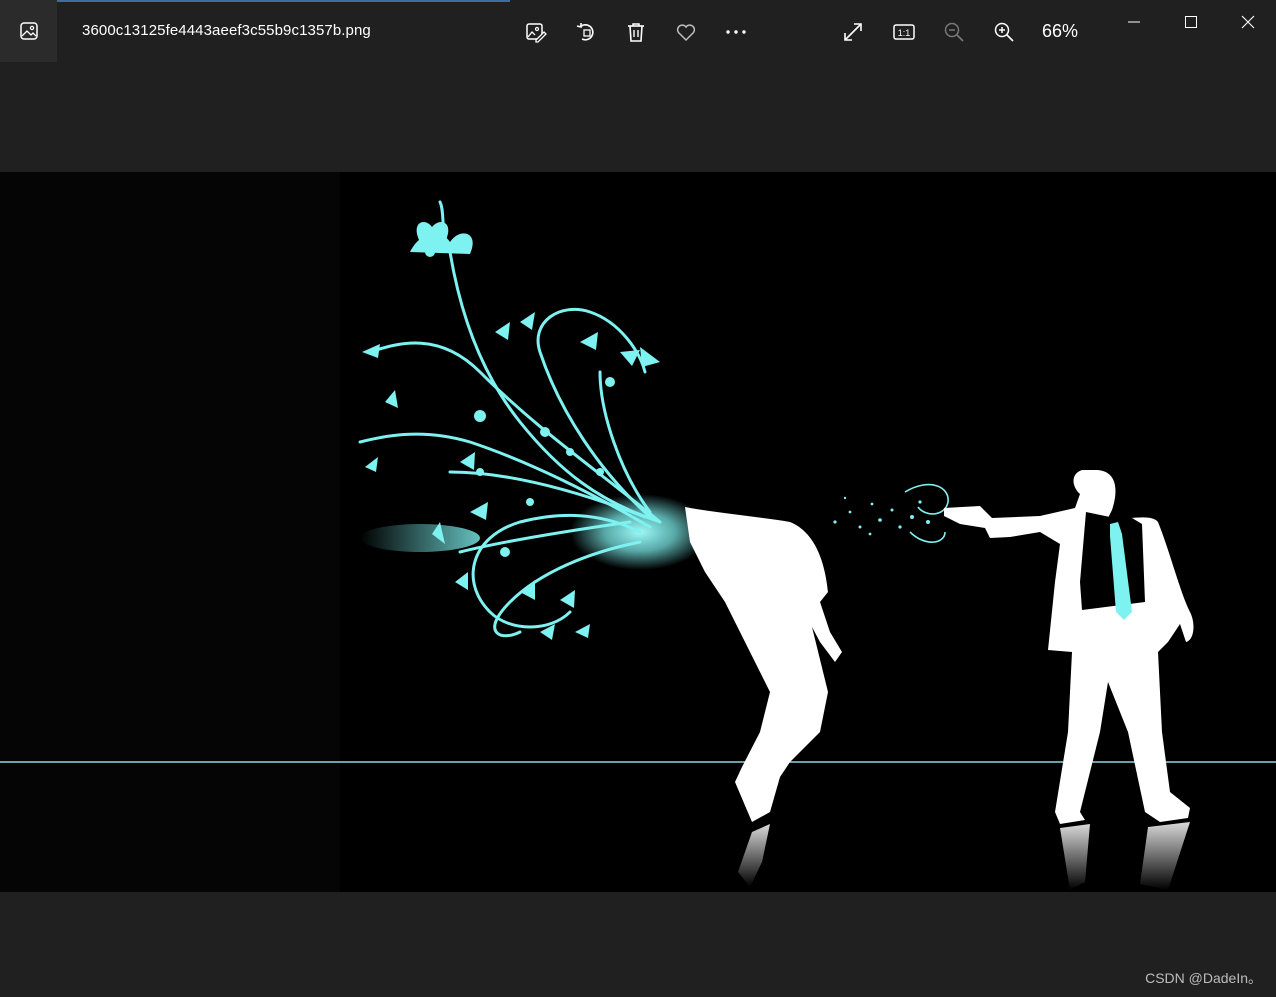 The image size is (1276, 997). I want to click on fullscreen-button, so click(853, 32).